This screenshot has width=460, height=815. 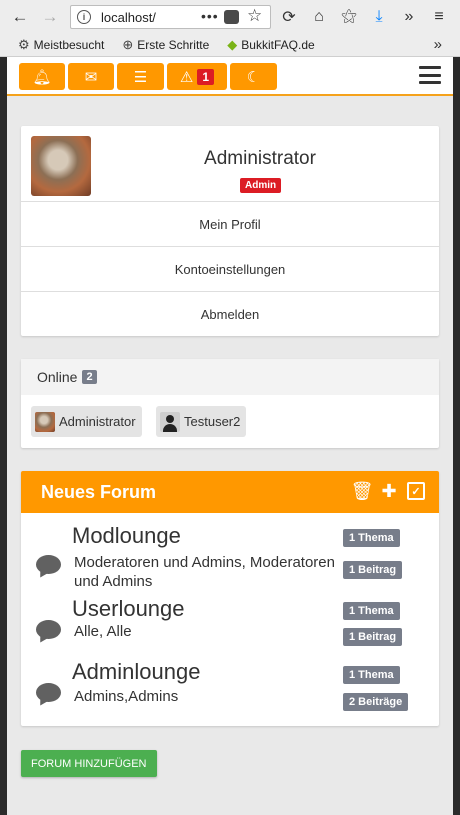 I want to click on forum-actions: 🗑︎ ✚ ✓, so click(x=388, y=491).